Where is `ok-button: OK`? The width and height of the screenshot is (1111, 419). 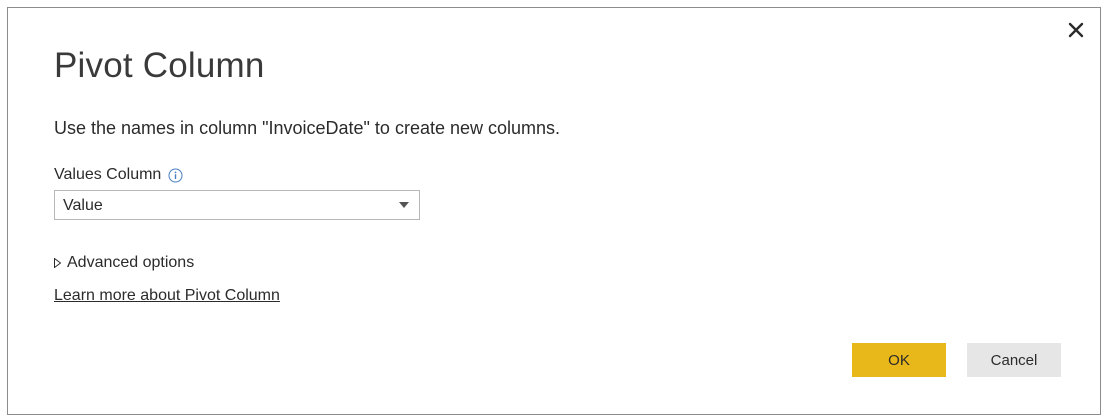
ok-button: OK is located at coordinates (899, 360).